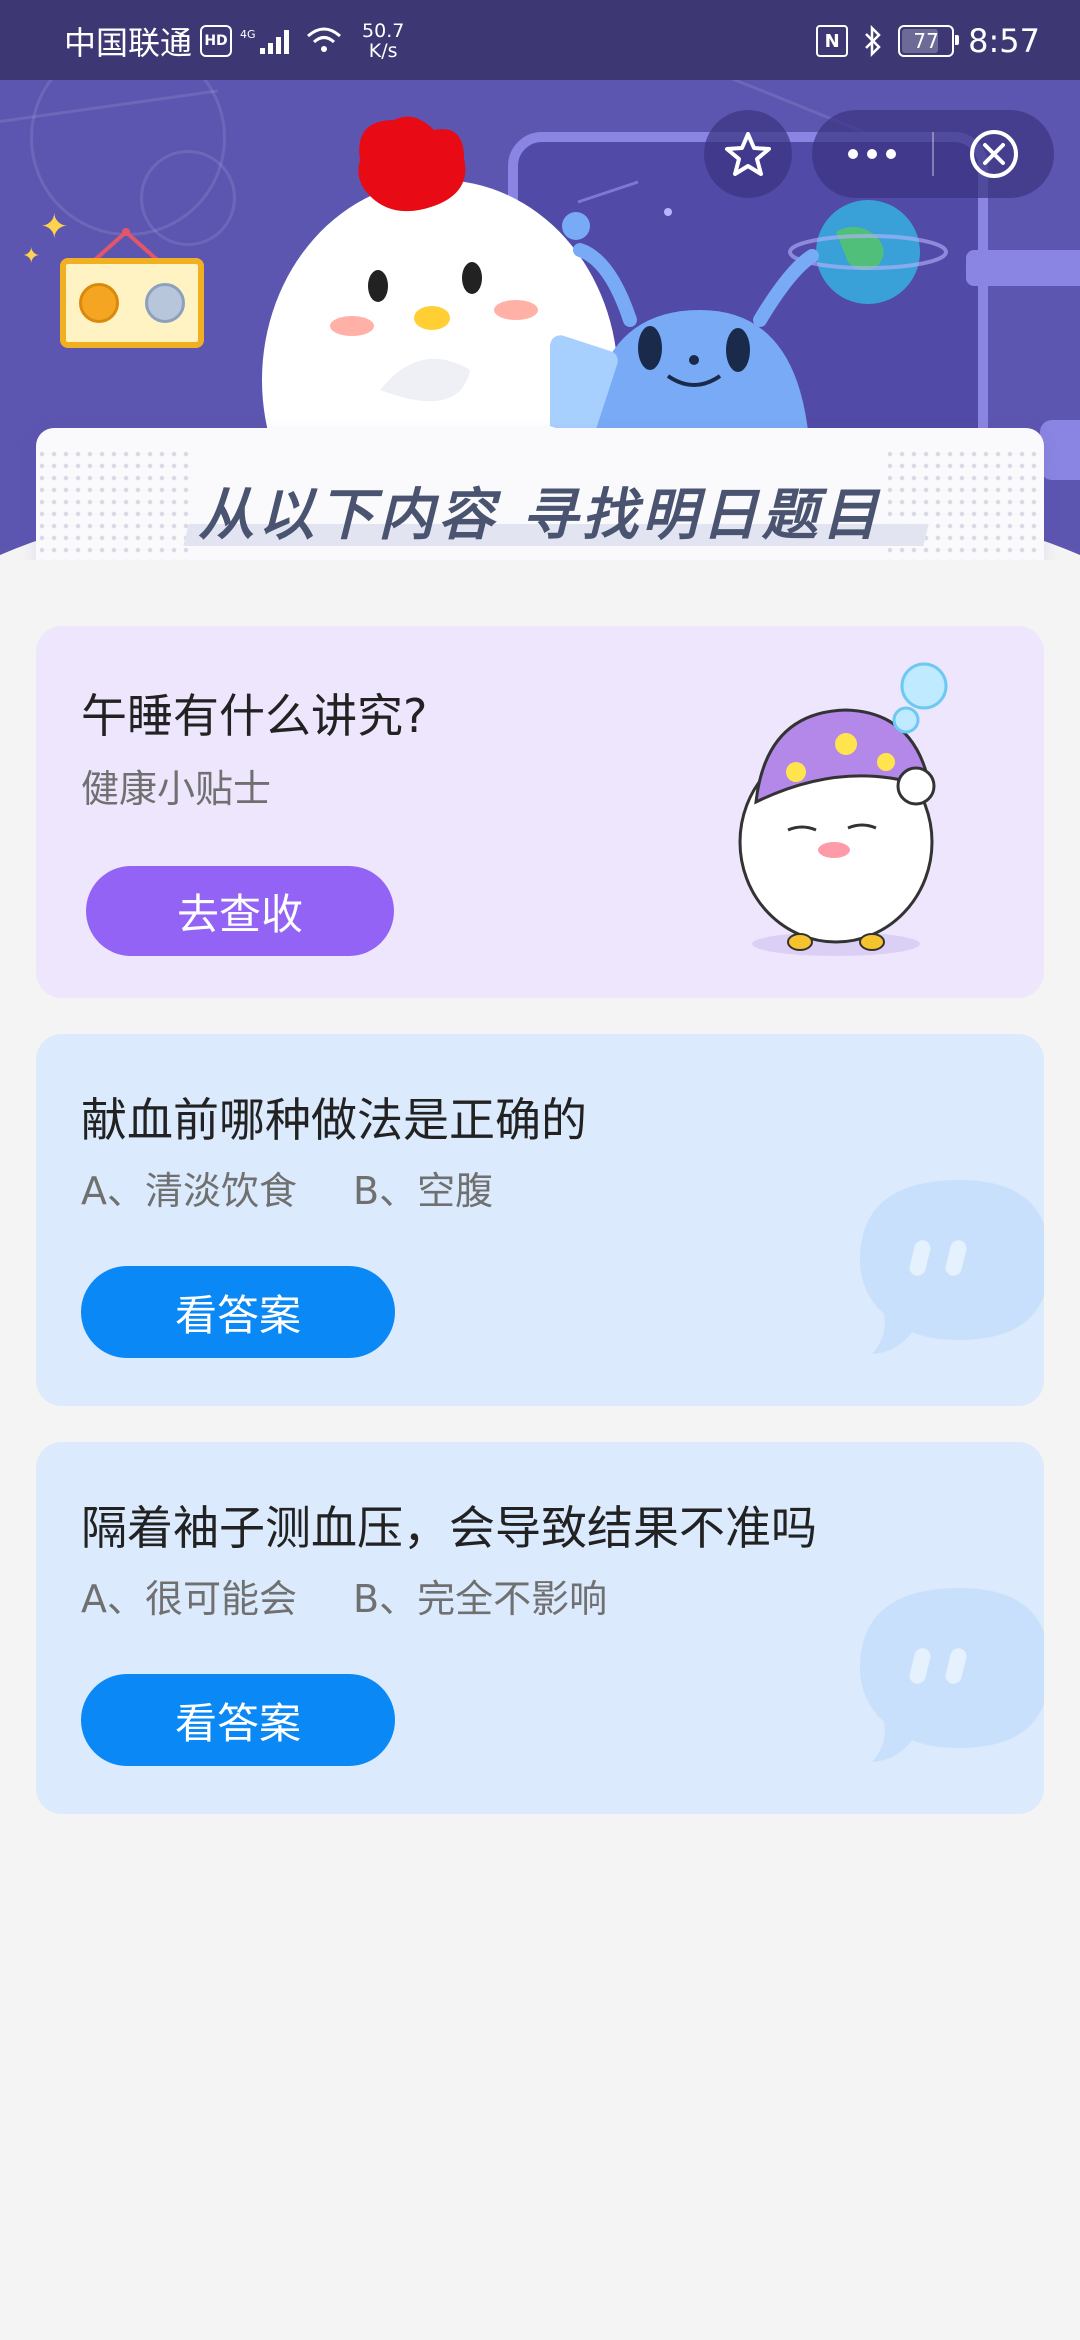  What do you see at coordinates (238, 1312) in the screenshot?
I see `view-answer-button-1: 看答案` at bounding box center [238, 1312].